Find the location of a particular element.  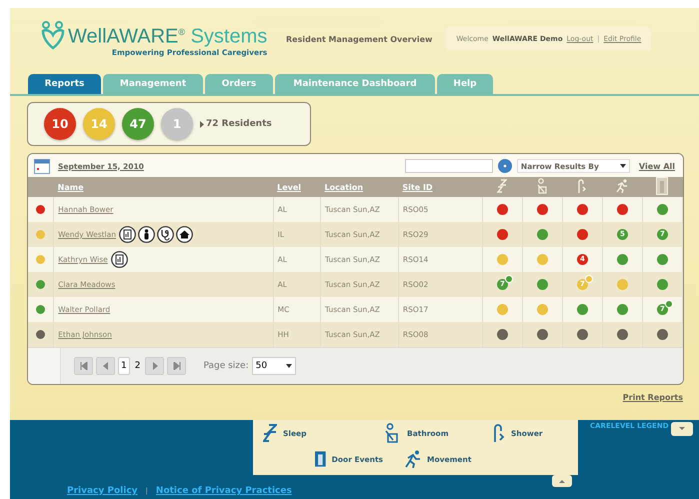

nav-tab: Help is located at coordinates (465, 84).